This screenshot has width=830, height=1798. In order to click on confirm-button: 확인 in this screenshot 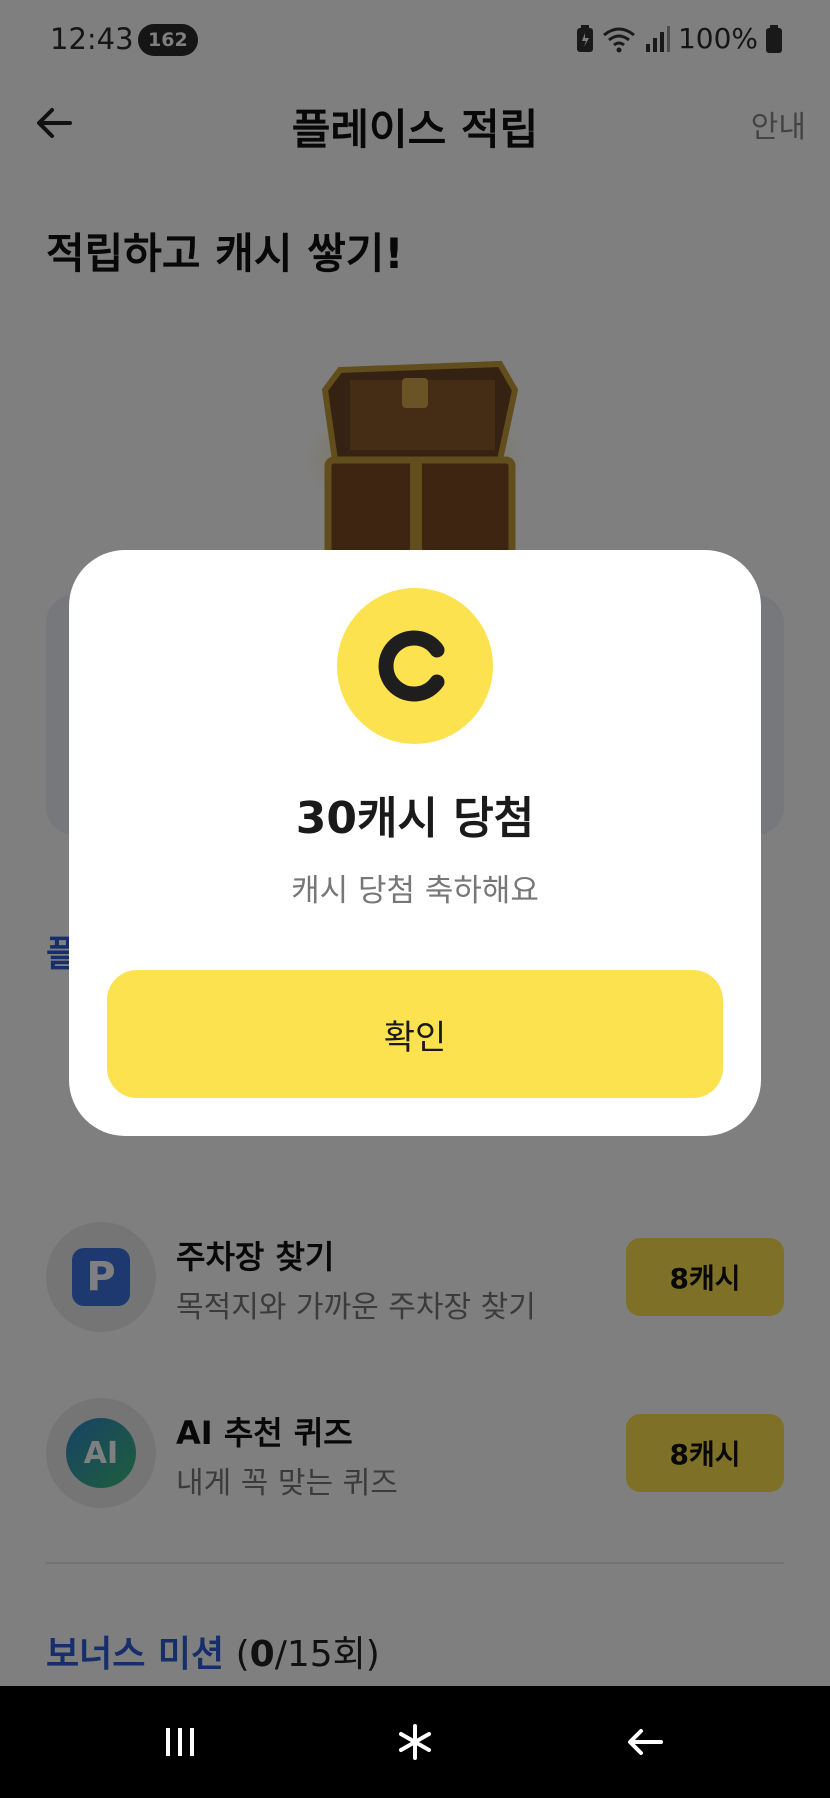, I will do `click(415, 1034)`.